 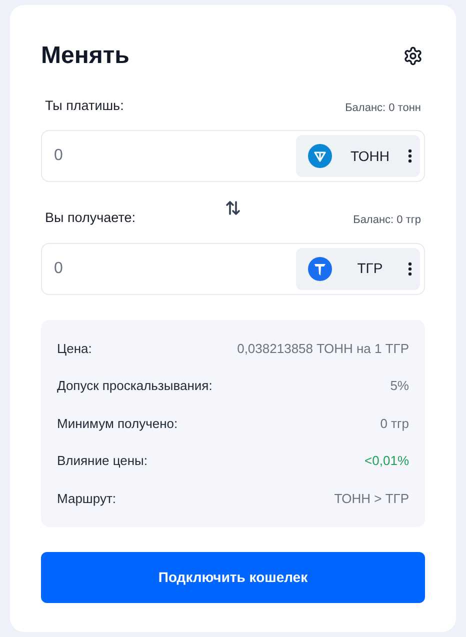 I want to click on balance-text: Баланс: 0 тгр, so click(x=387, y=220).